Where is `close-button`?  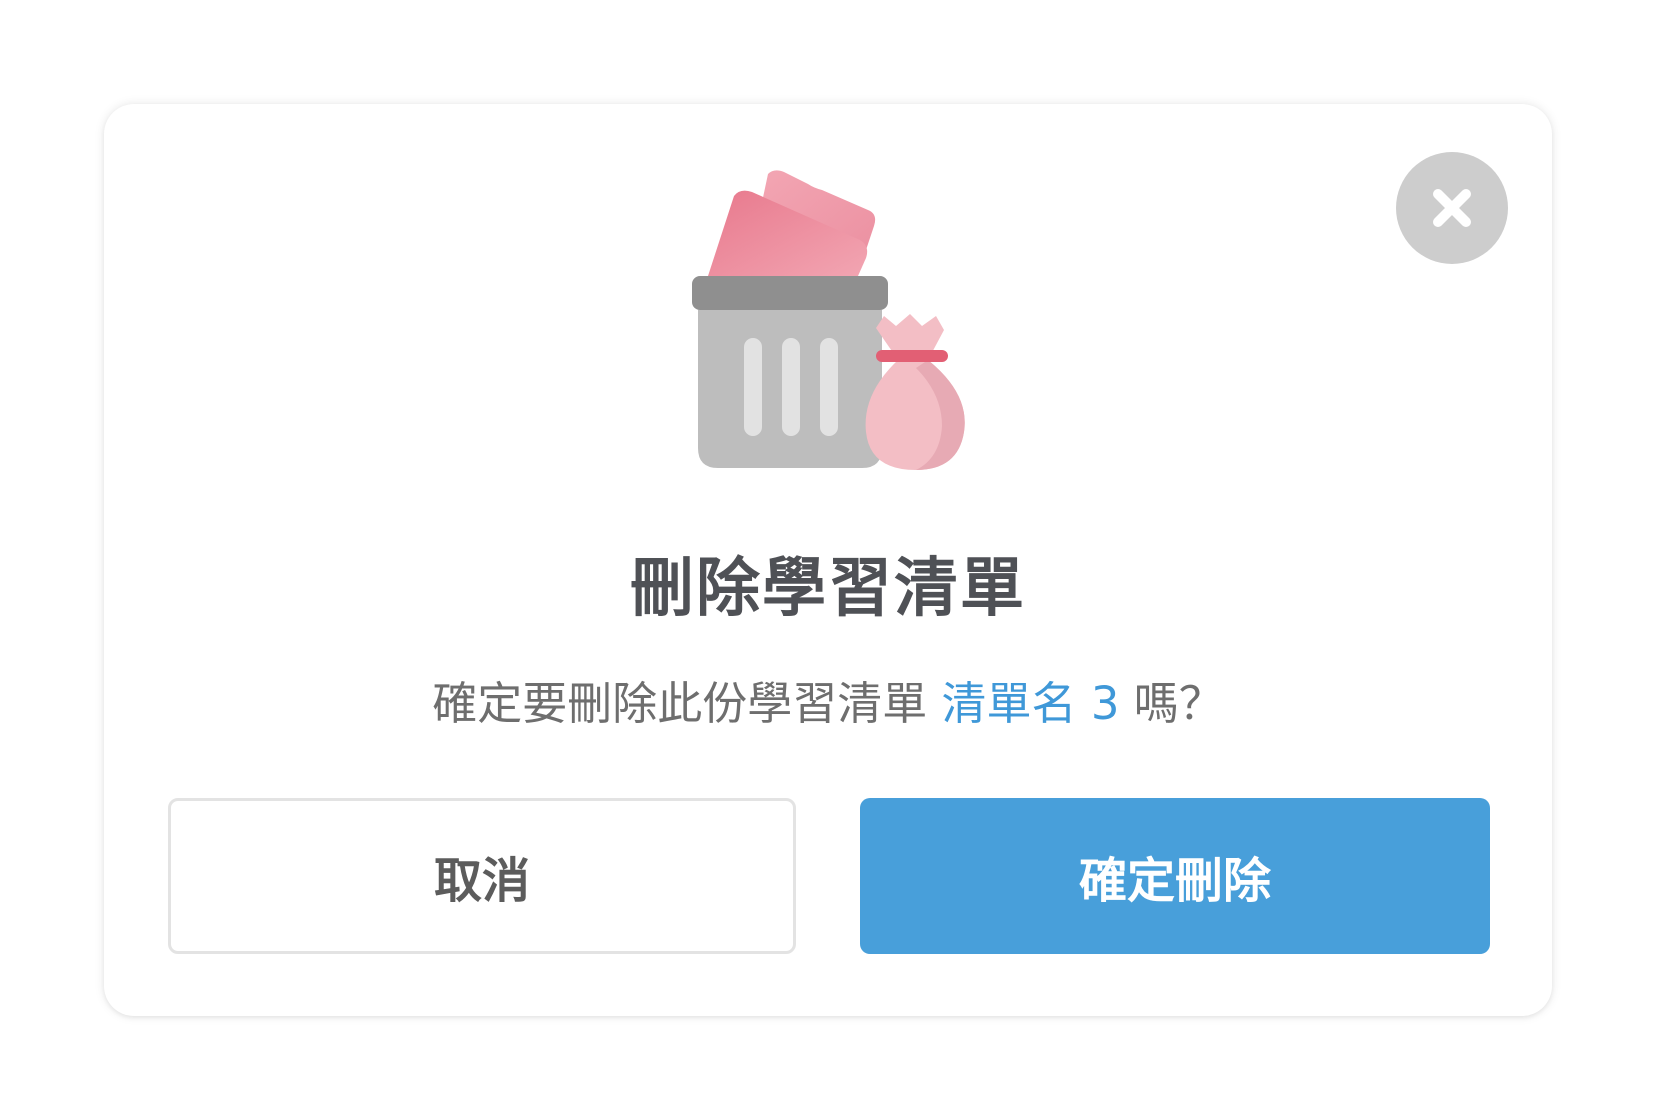 close-button is located at coordinates (1452, 208).